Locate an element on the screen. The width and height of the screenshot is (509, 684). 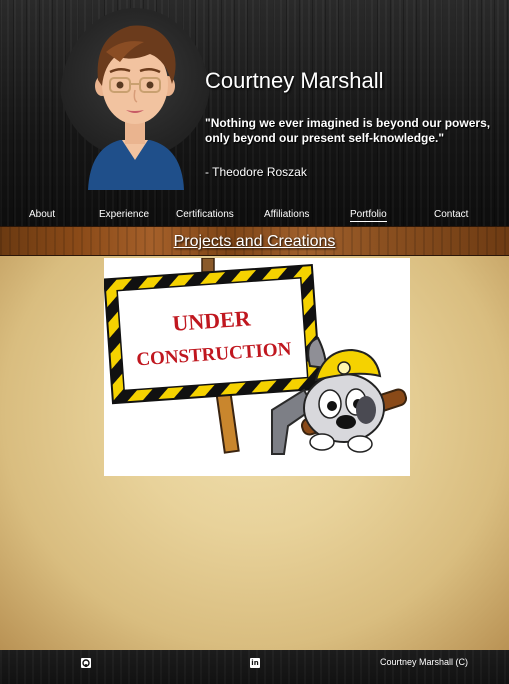
footer: in Courtney Marshall (C) is located at coordinates (254, 667).